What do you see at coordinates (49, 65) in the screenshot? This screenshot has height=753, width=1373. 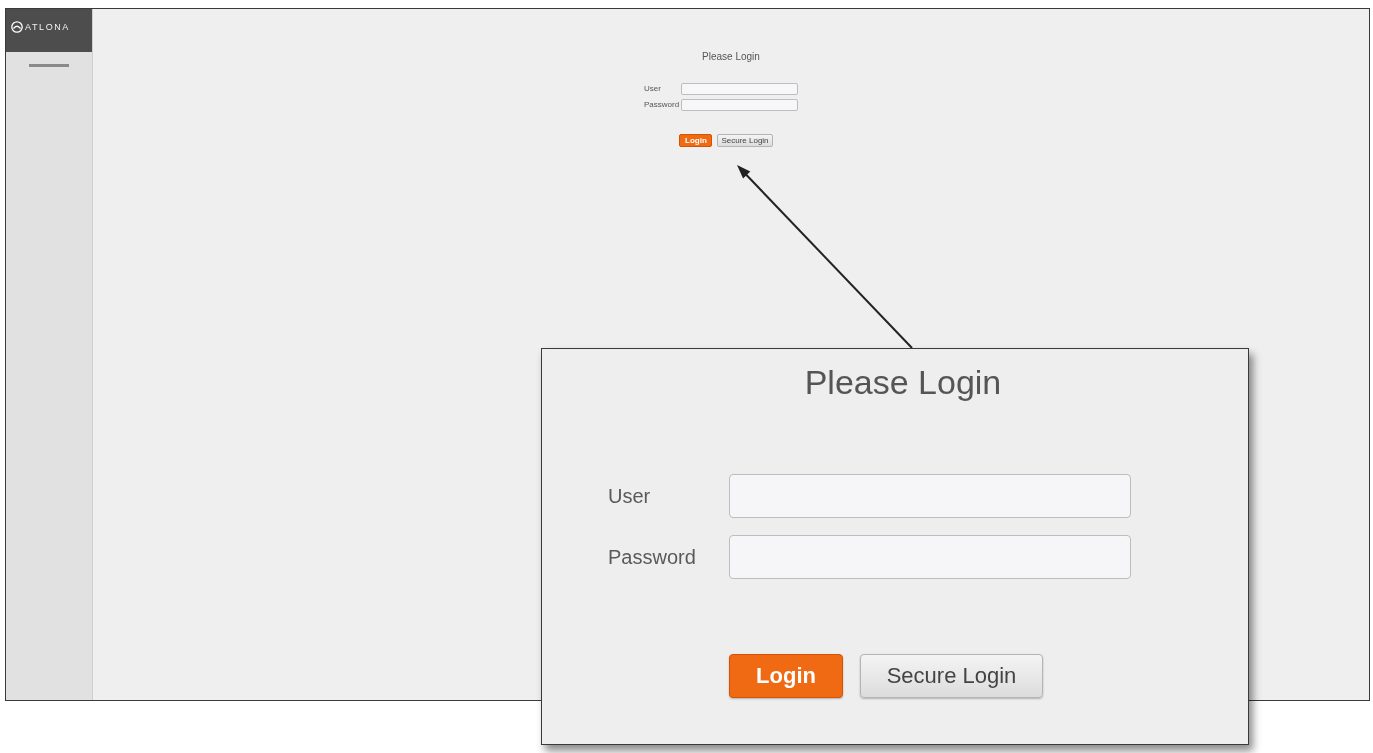 I see `blurred-label` at bounding box center [49, 65].